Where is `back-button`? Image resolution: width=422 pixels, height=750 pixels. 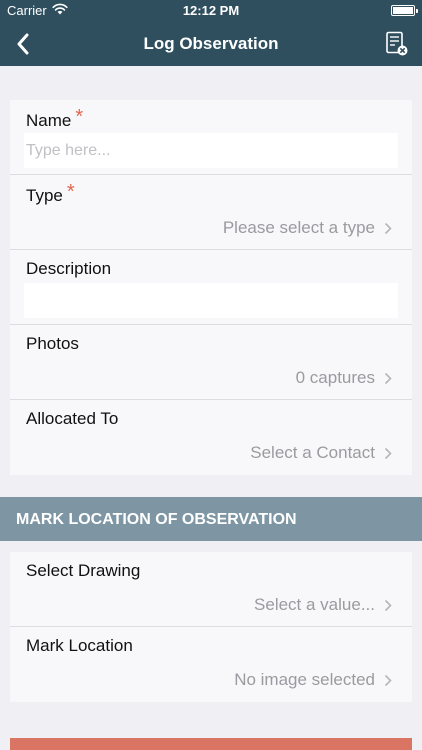
back-button is located at coordinates (23, 44).